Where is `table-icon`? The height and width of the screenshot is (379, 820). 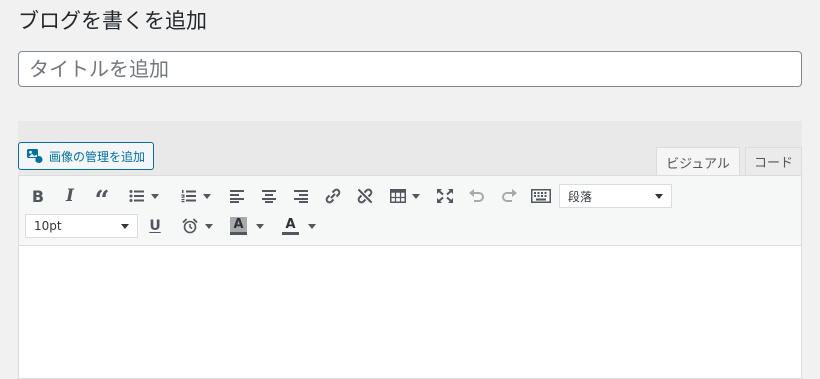
table-icon is located at coordinates (398, 196).